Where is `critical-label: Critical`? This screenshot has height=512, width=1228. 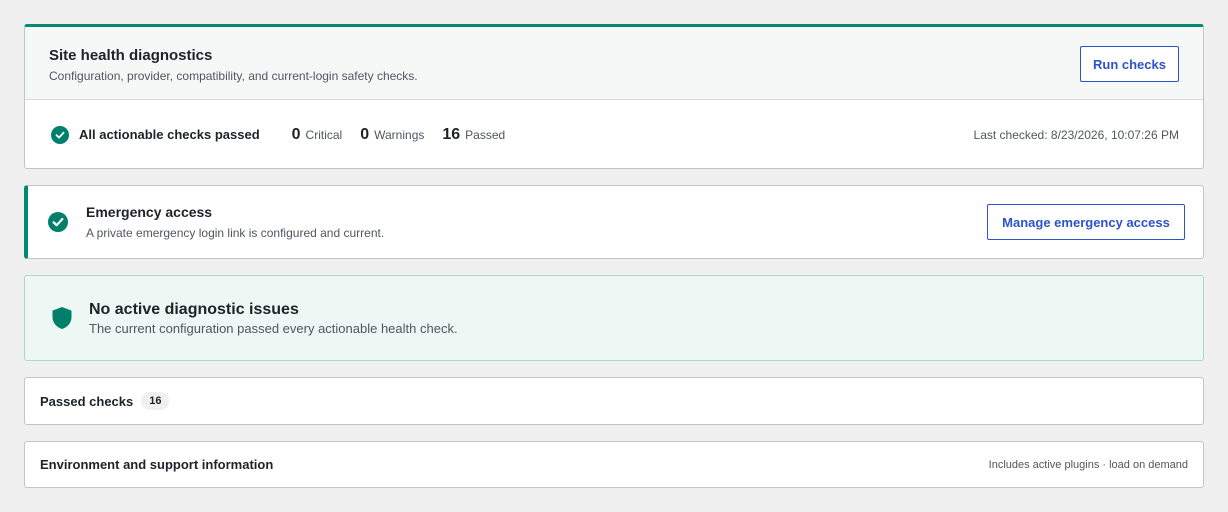
critical-label: Critical is located at coordinates (324, 134).